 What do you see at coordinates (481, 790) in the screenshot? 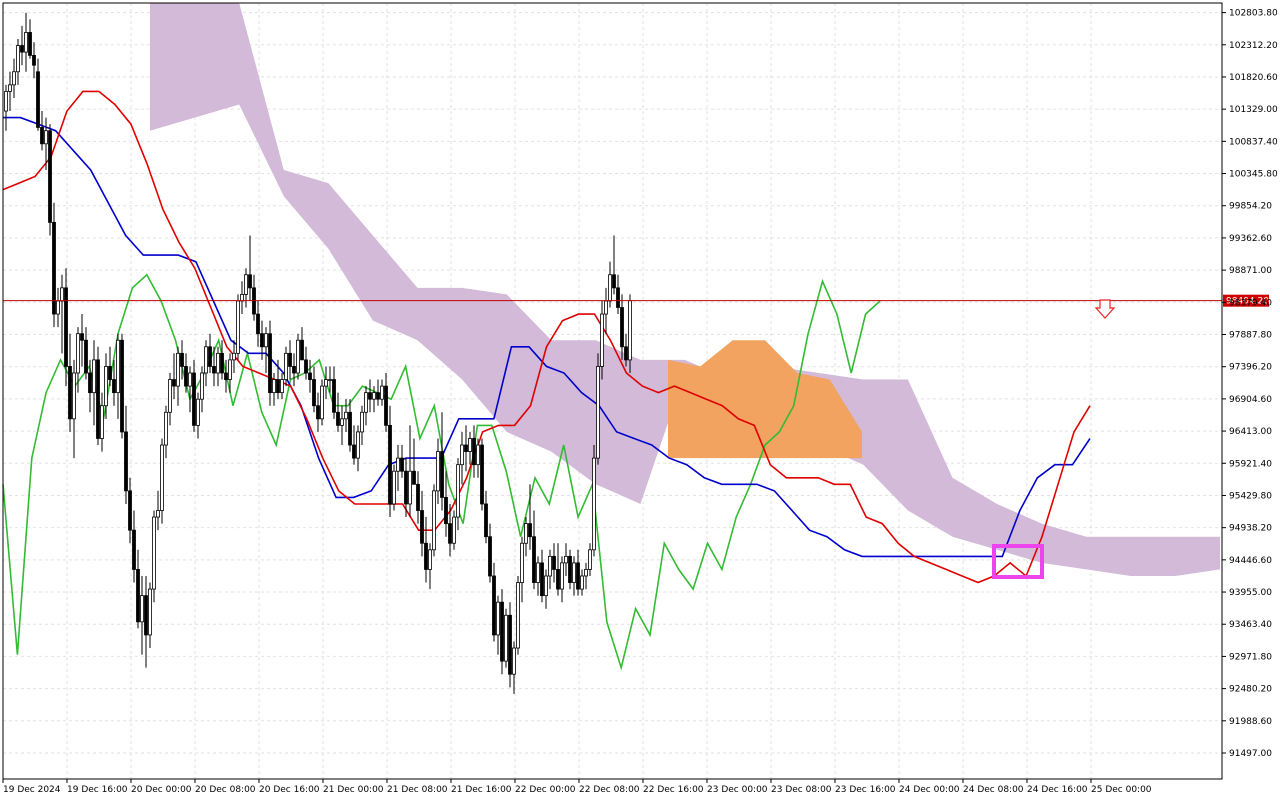
I see `x-tick-label: 21 Dec 16:00` at bounding box center [481, 790].